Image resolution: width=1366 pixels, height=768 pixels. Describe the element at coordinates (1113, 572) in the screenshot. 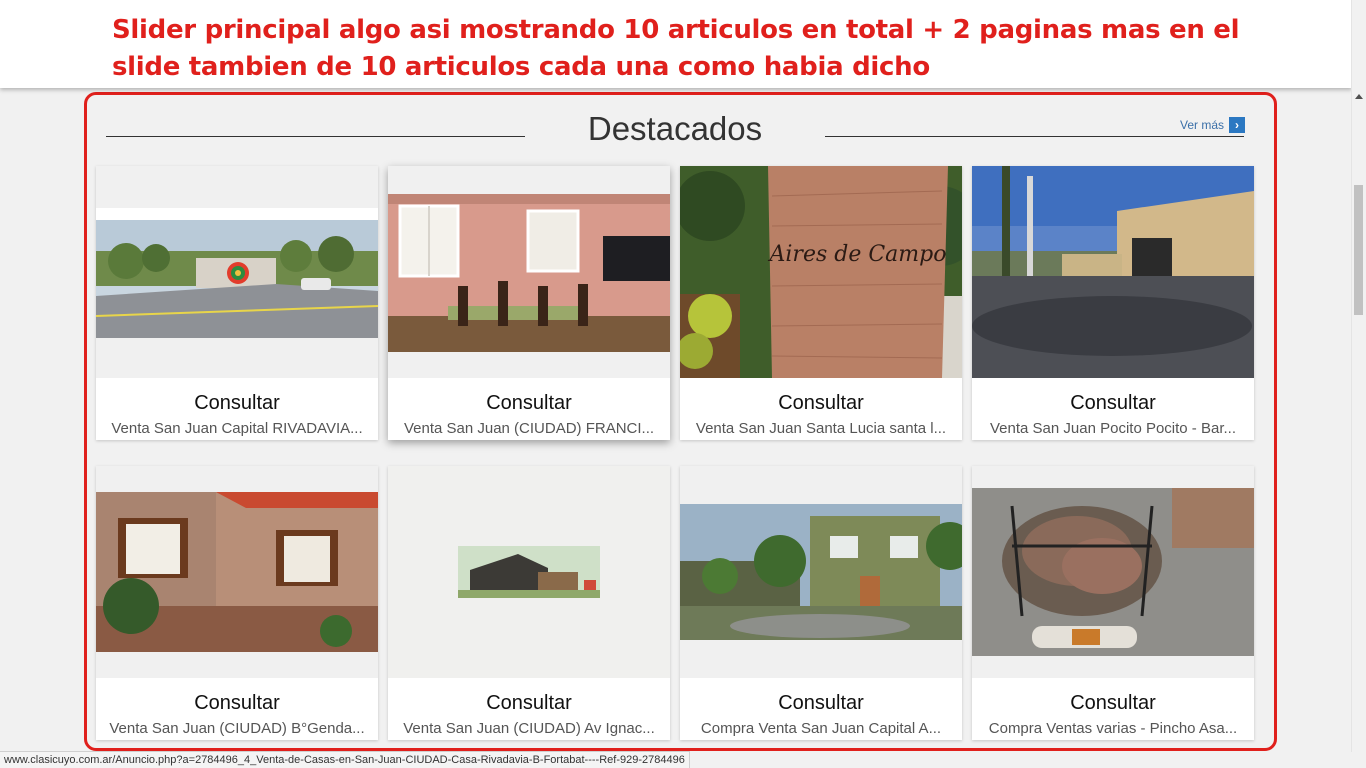

I see `listing-image-grill-skewer` at that location.